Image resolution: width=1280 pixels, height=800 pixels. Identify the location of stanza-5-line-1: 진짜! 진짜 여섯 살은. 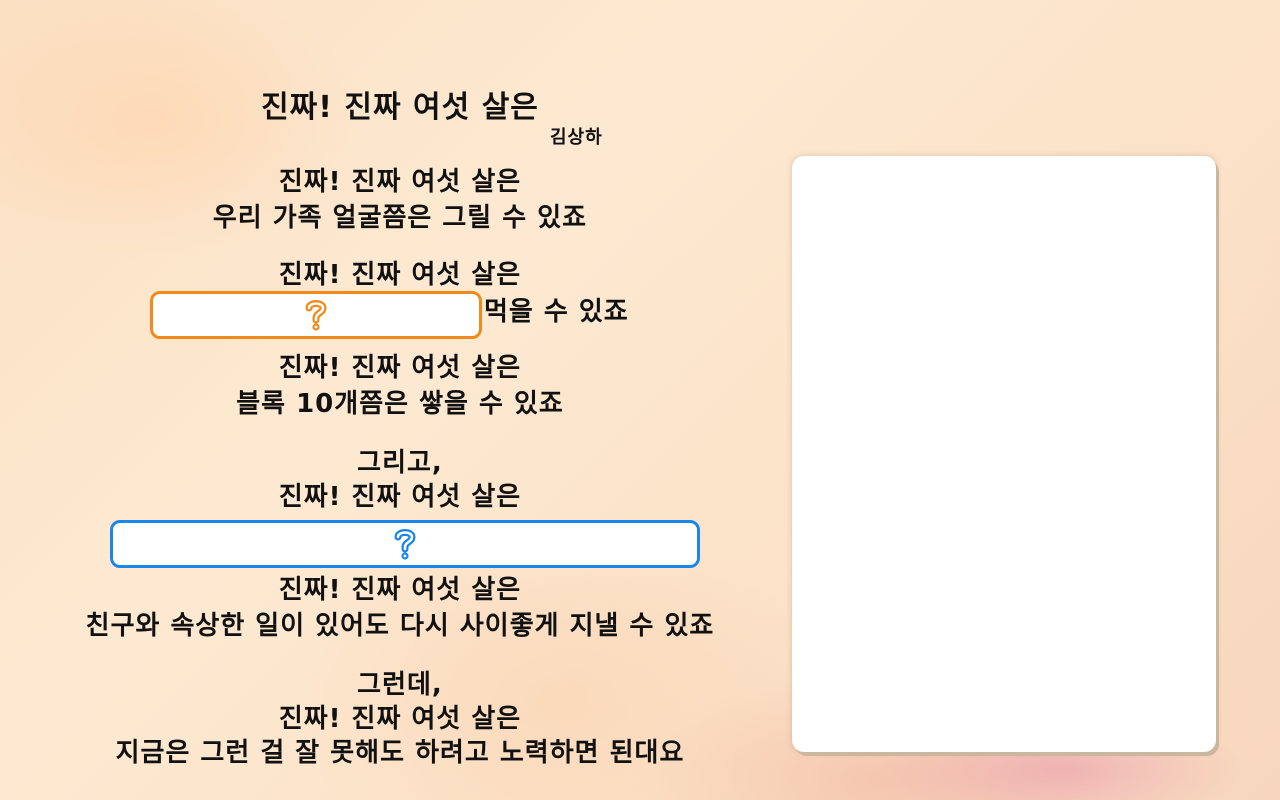
(400, 590).